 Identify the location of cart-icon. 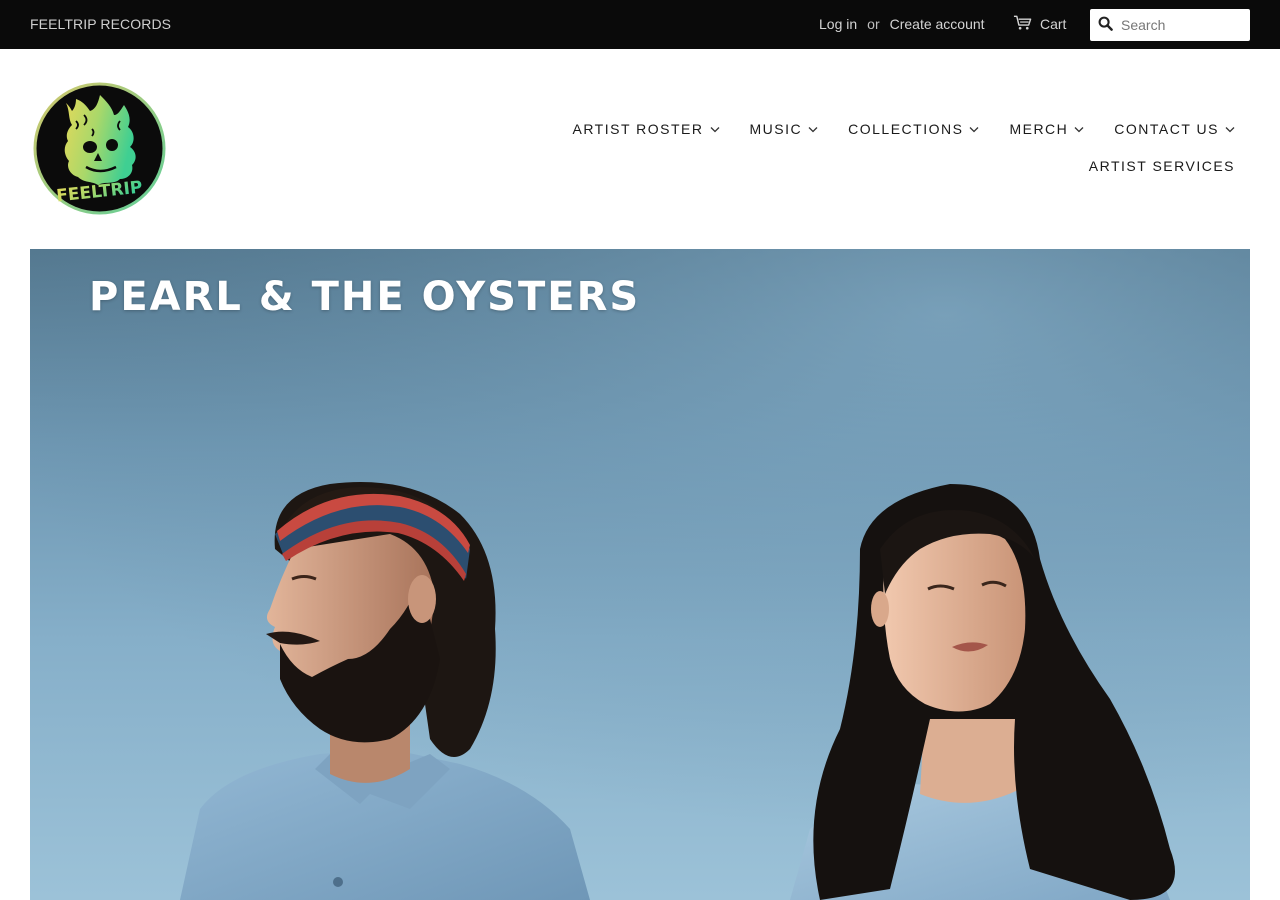
(1022, 24).